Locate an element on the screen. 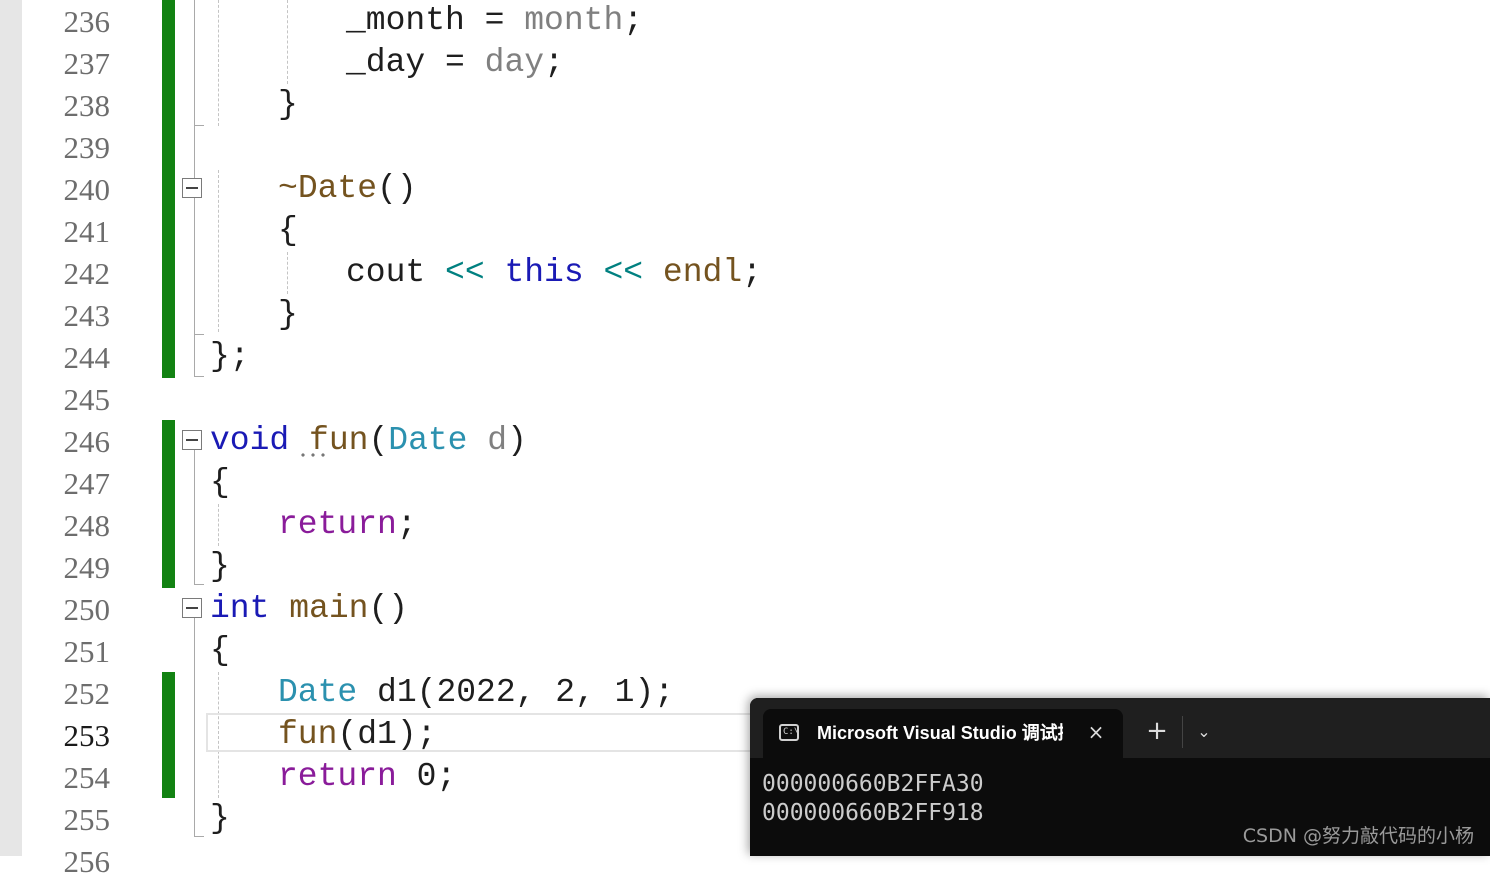 This screenshot has width=1490, height=883. close-icon: × is located at coordinates (1096, 732).